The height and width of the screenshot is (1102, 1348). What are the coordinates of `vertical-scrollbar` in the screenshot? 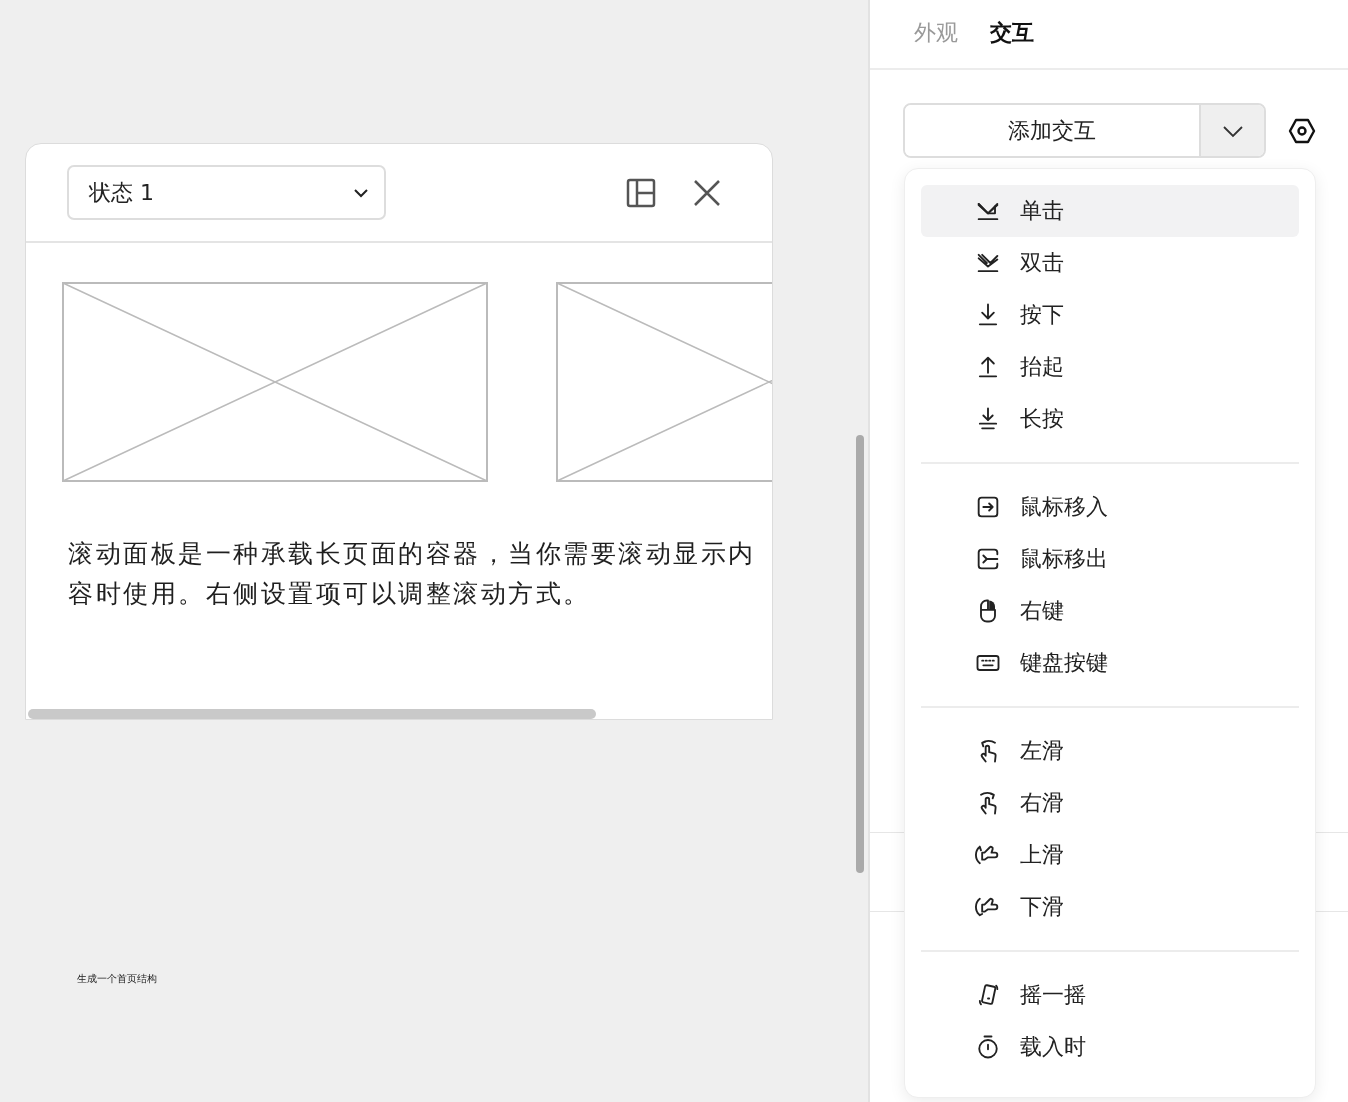 It's located at (860, 654).